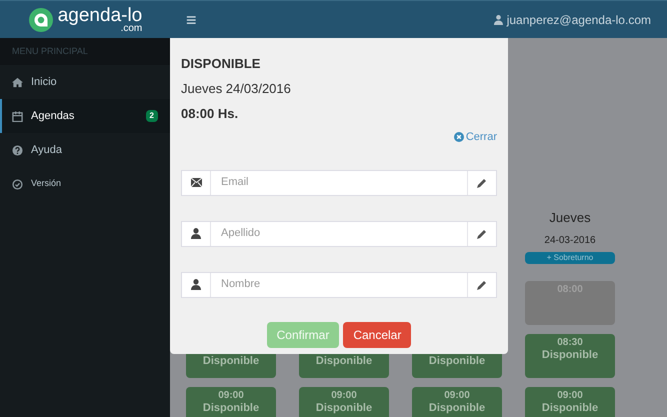 This screenshot has height=417, width=667. Describe the element at coordinates (17, 116) in the screenshot. I see `calendar-icon` at that location.